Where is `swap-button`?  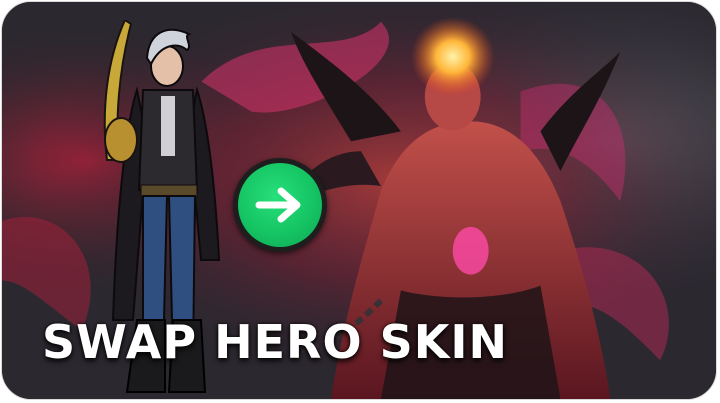 swap-button is located at coordinates (280, 205).